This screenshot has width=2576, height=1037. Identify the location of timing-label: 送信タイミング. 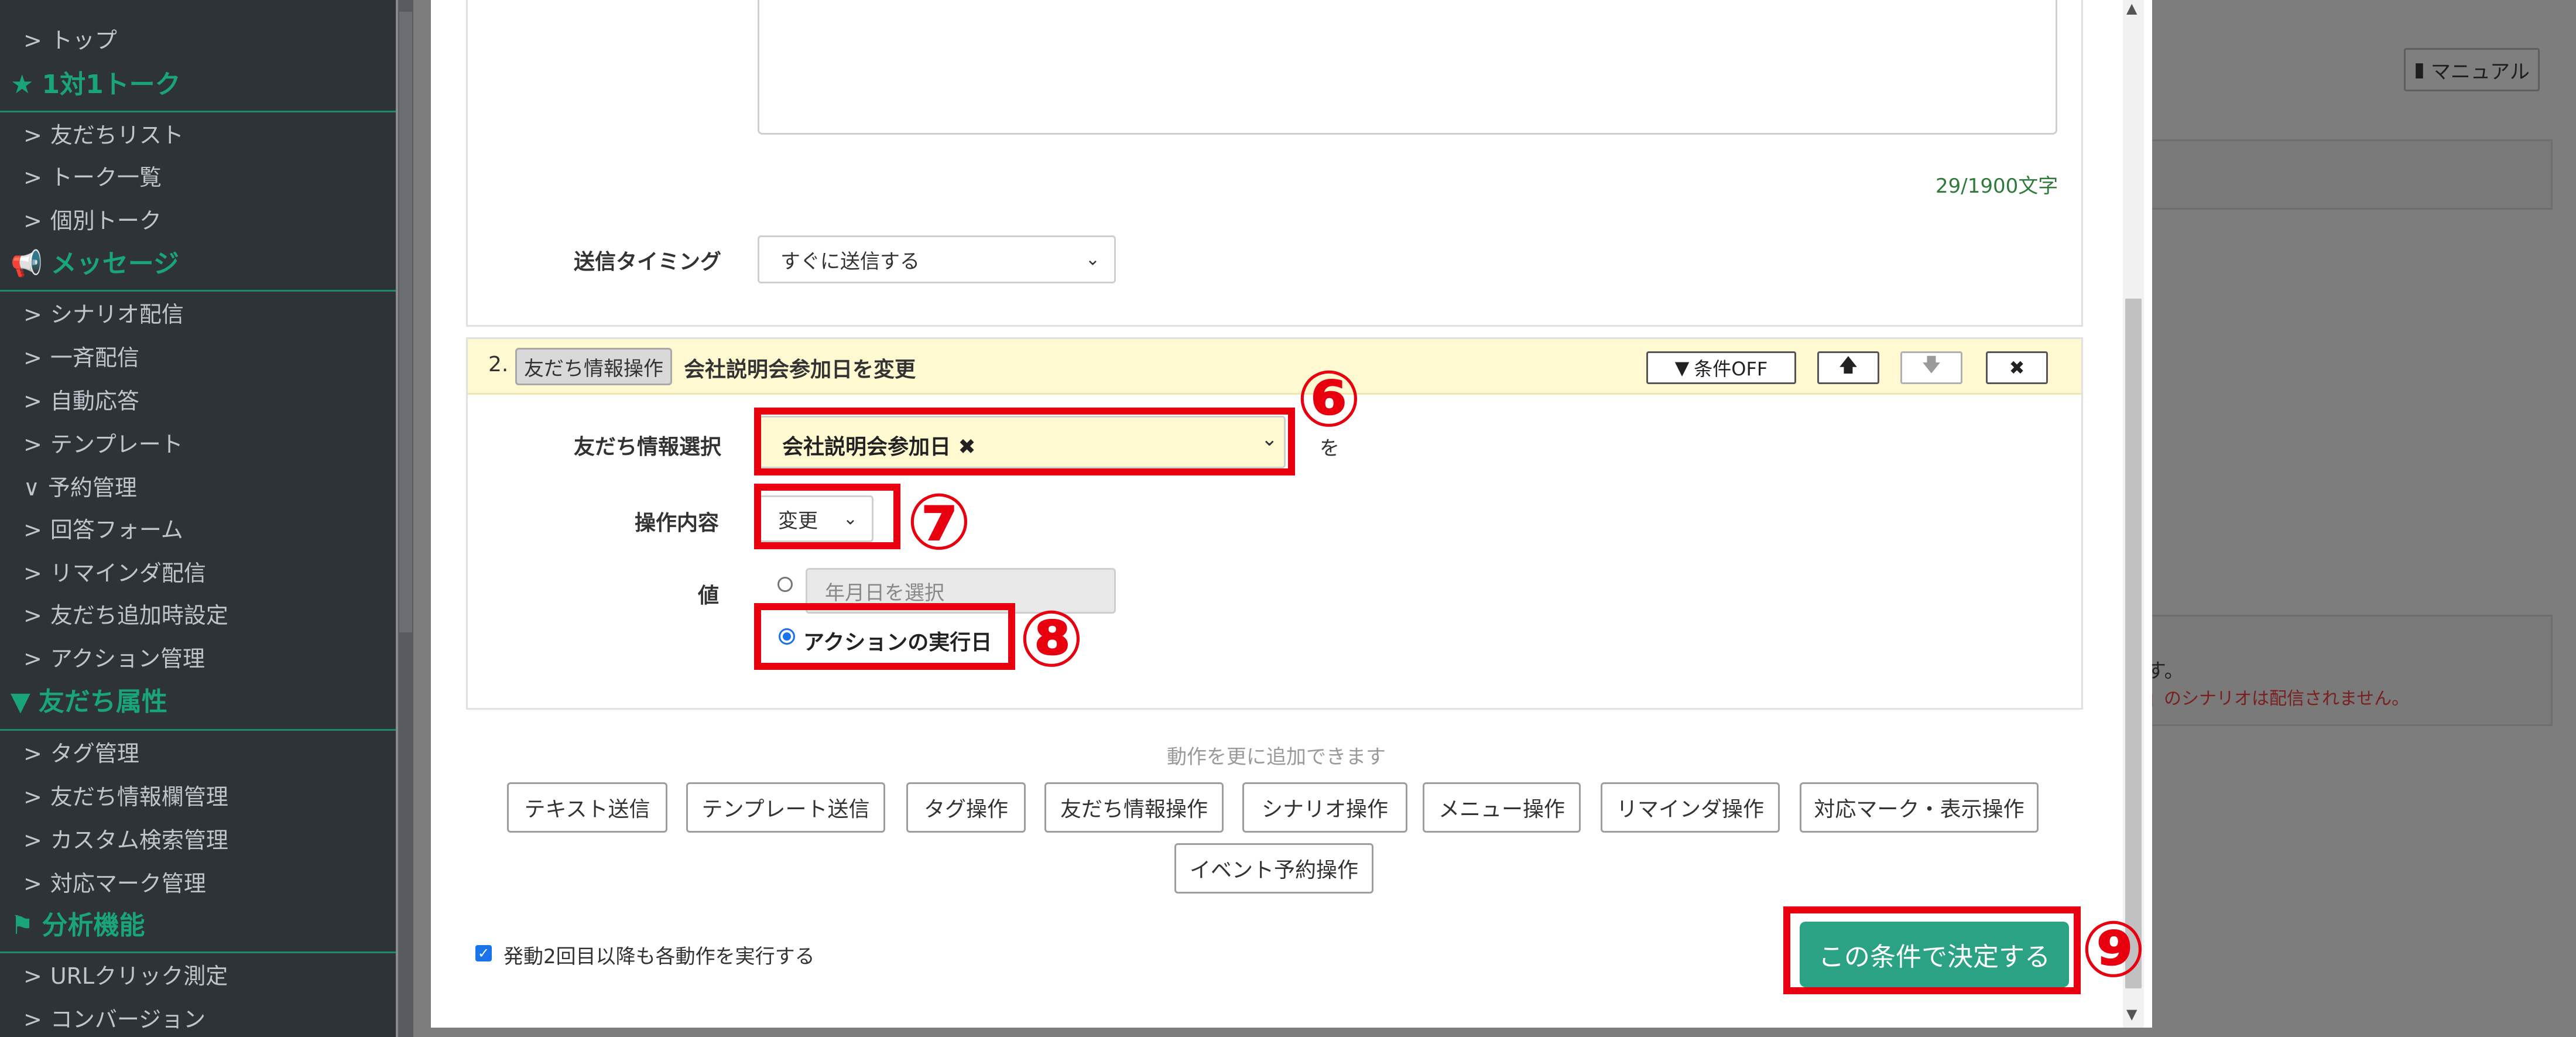
(648, 262).